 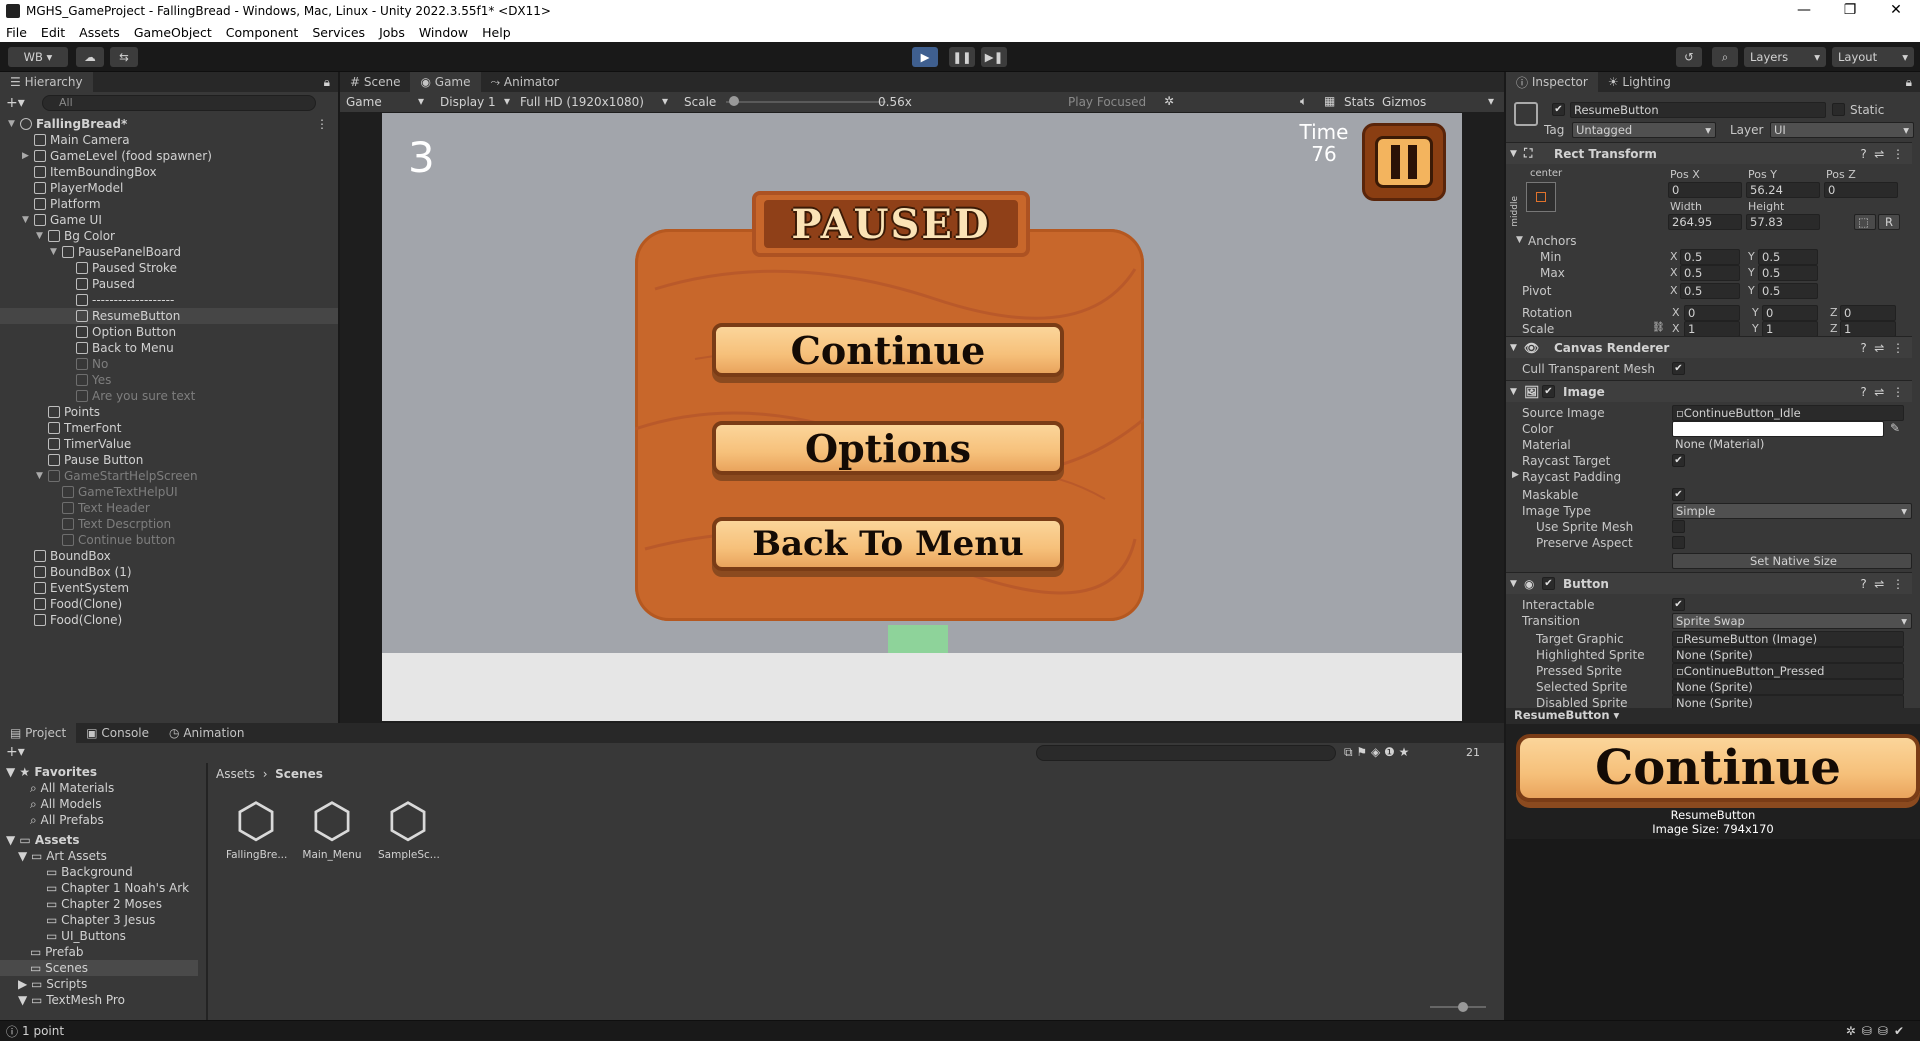 What do you see at coordinates (235, 774) in the screenshot?
I see `breadcrumb-assets: Assets` at bounding box center [235, 774].